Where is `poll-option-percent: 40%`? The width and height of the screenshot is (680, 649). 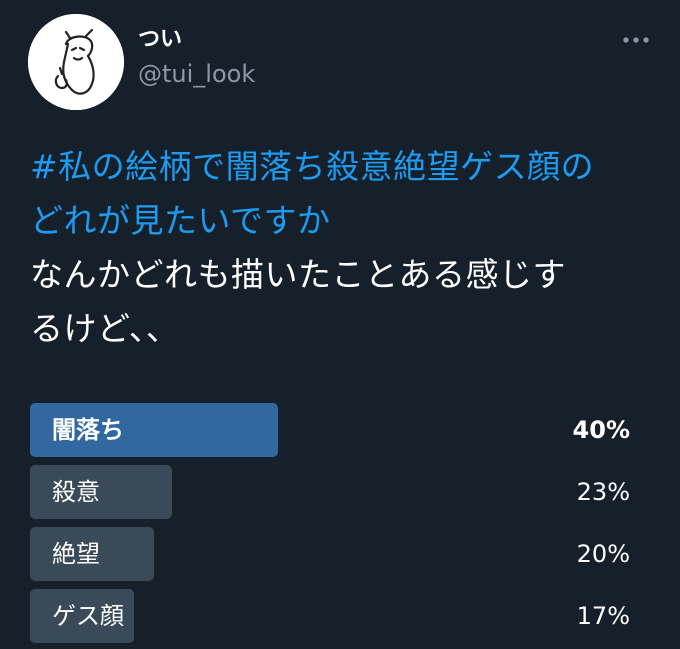
poll-option-percent: 40% is located at coordinates (601, 430).